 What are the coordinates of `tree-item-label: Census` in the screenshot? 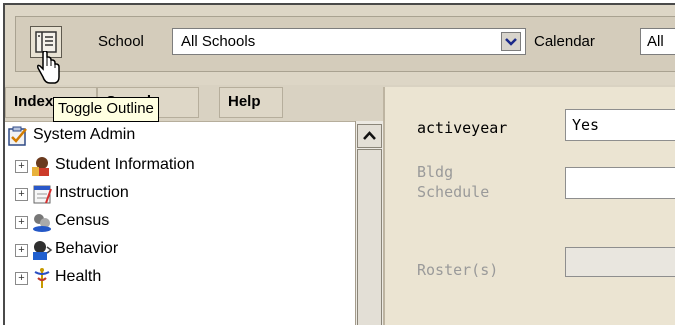 It's located at (82, 220).